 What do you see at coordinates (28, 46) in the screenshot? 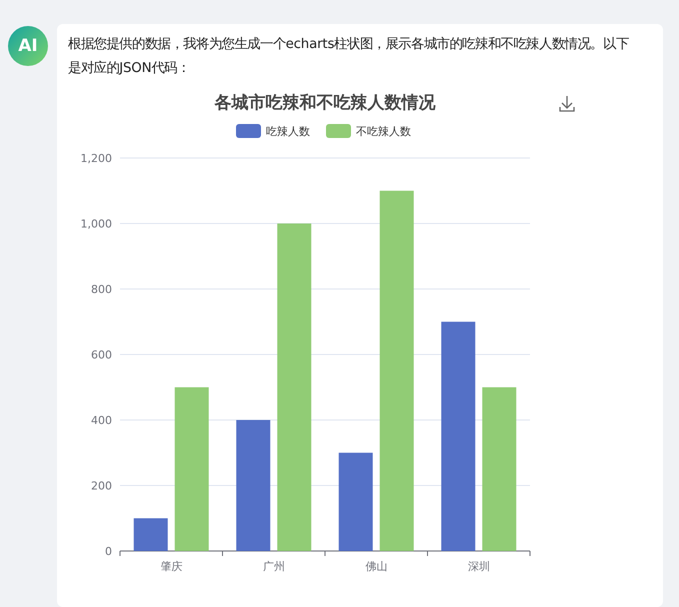
I see `ai-avatar: AI` at bounding box center [28, 46].